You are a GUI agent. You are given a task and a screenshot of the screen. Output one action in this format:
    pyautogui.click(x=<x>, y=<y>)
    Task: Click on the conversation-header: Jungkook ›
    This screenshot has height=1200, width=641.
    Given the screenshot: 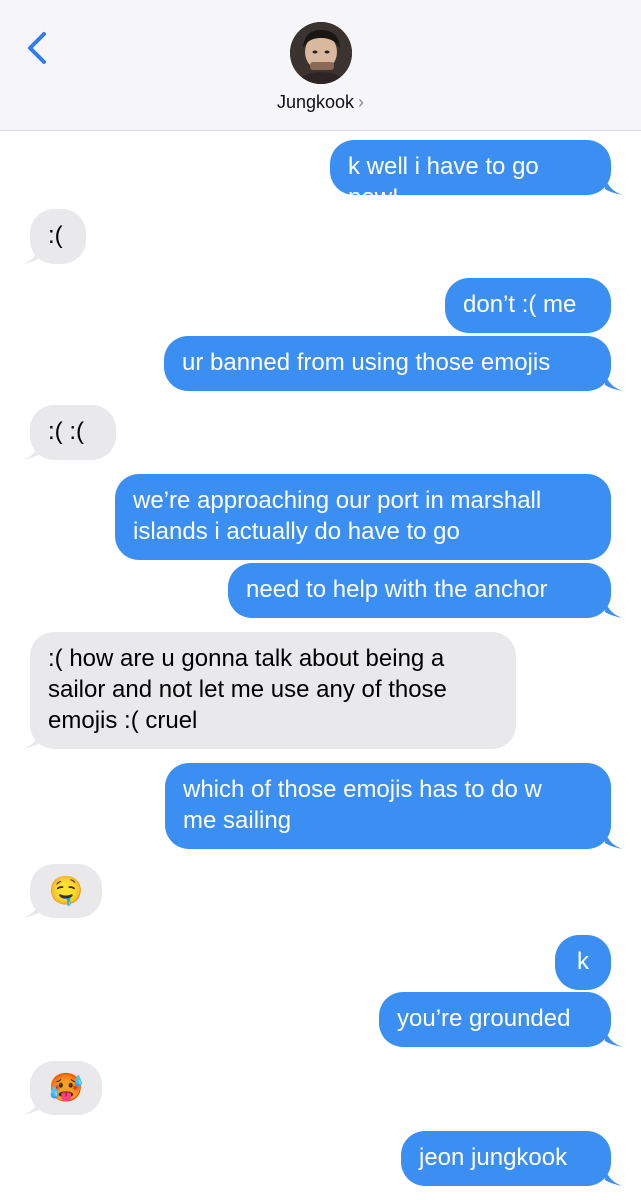 What is the action you would take?
    pyautogui.click(x=320, y=65)
    